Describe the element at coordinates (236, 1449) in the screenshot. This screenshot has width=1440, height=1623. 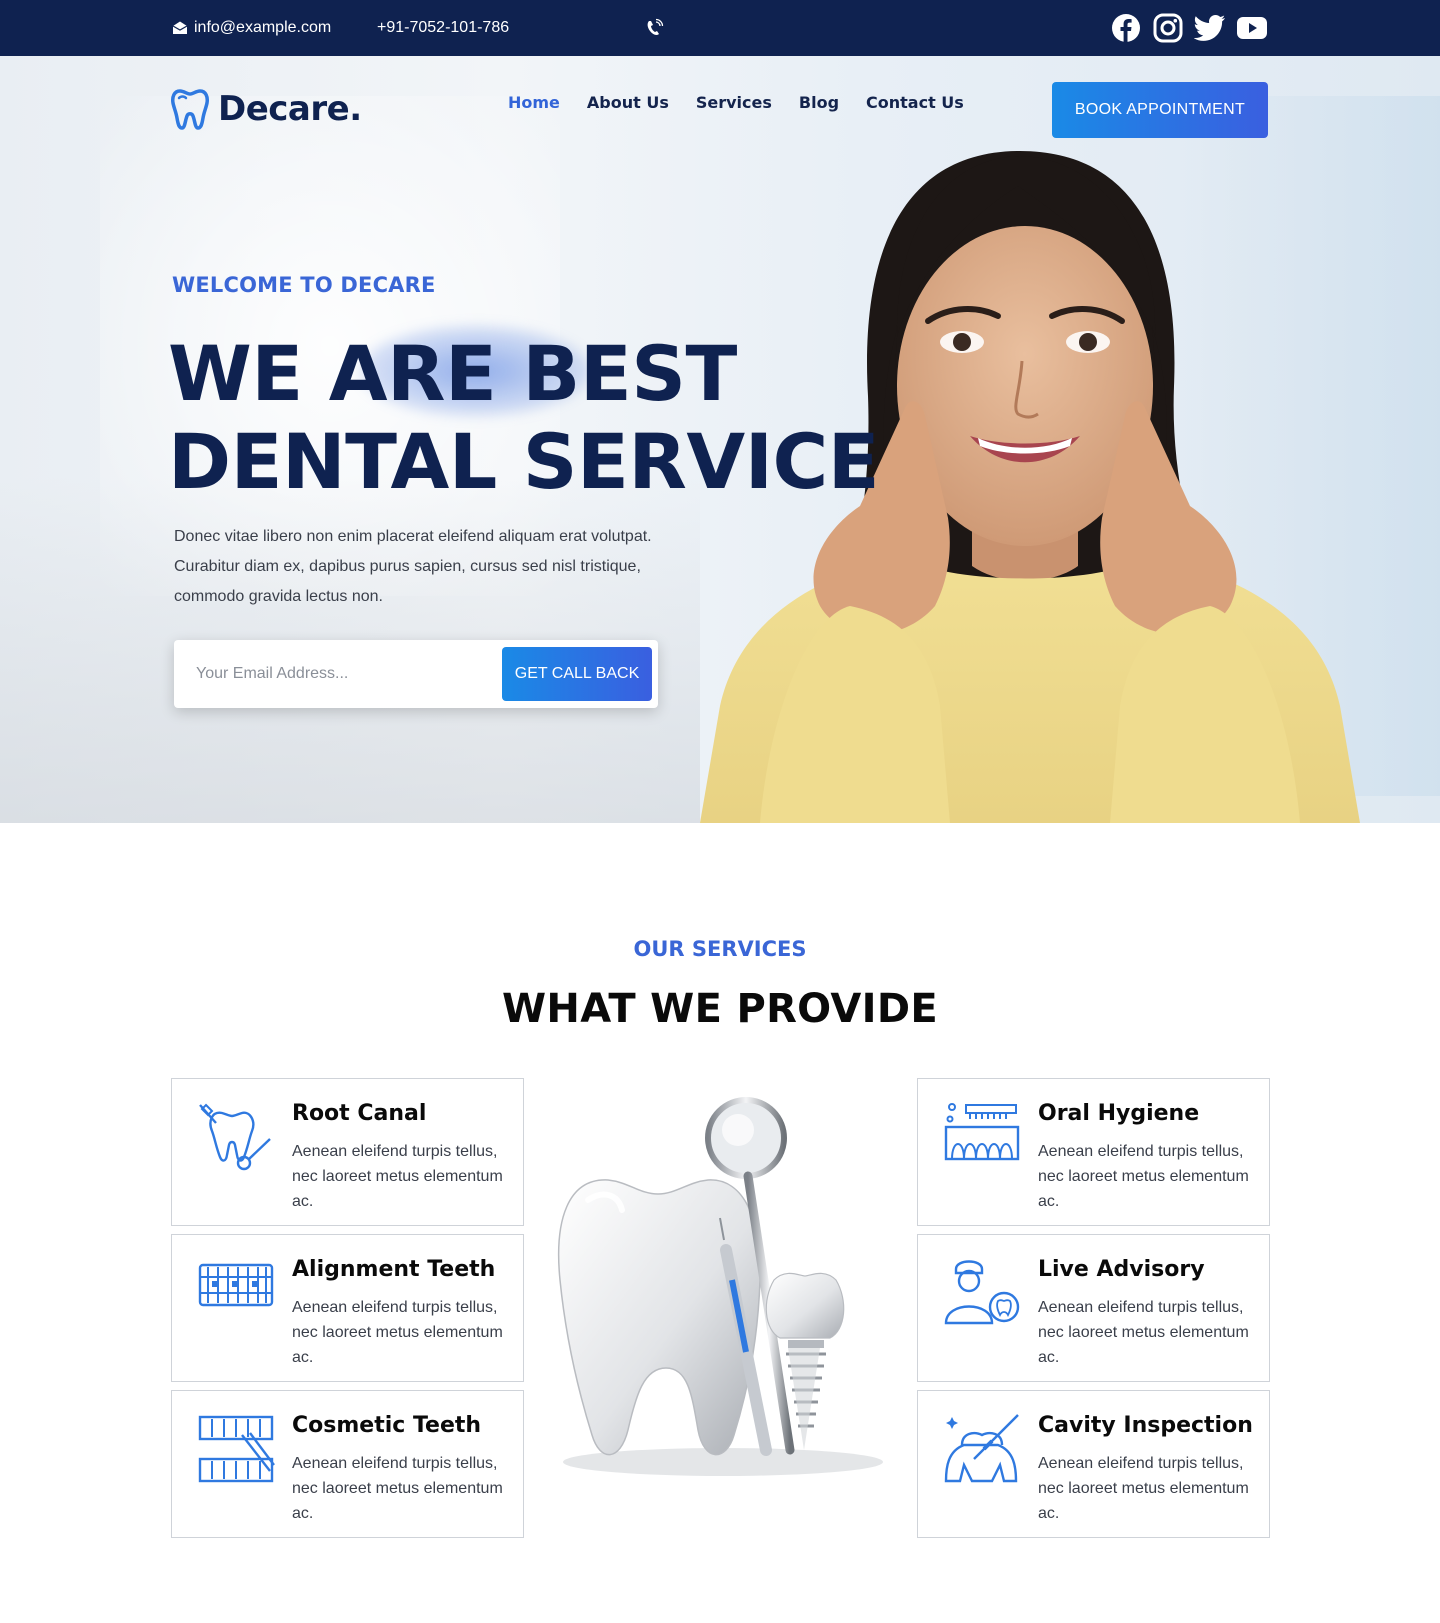
I see `cosmetic-teeth-icon` at that location.